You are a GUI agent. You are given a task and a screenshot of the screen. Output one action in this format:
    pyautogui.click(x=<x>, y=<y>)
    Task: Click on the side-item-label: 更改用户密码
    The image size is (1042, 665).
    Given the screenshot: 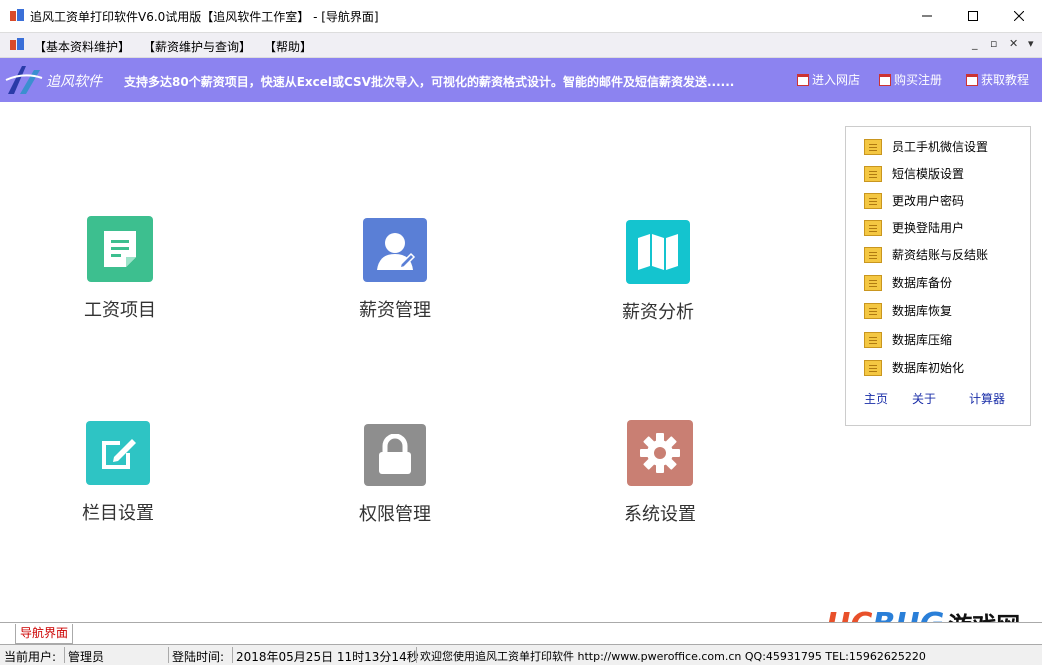 What is the action you would take?
    pyautogui.click(x=928, y=201)
    